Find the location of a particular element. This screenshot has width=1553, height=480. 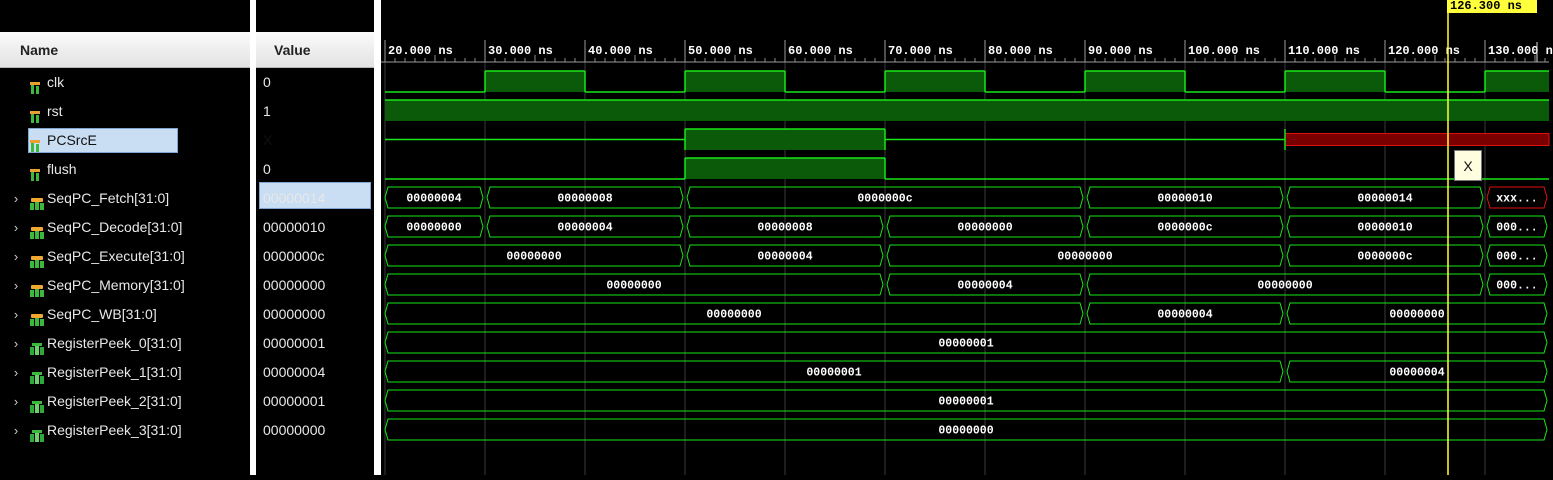

signal-row: flush is located at coordinates (125, 169).